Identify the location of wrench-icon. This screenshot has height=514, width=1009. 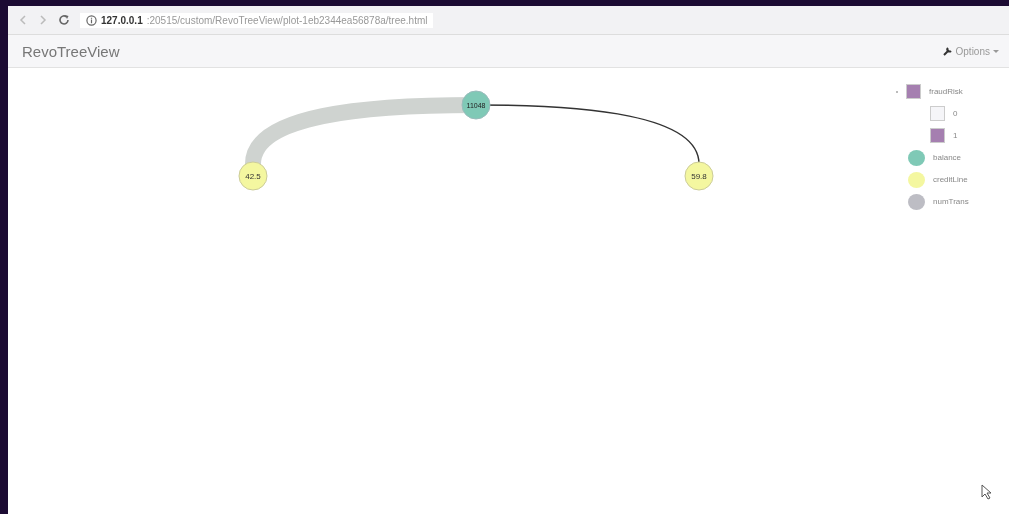
(947, 51).